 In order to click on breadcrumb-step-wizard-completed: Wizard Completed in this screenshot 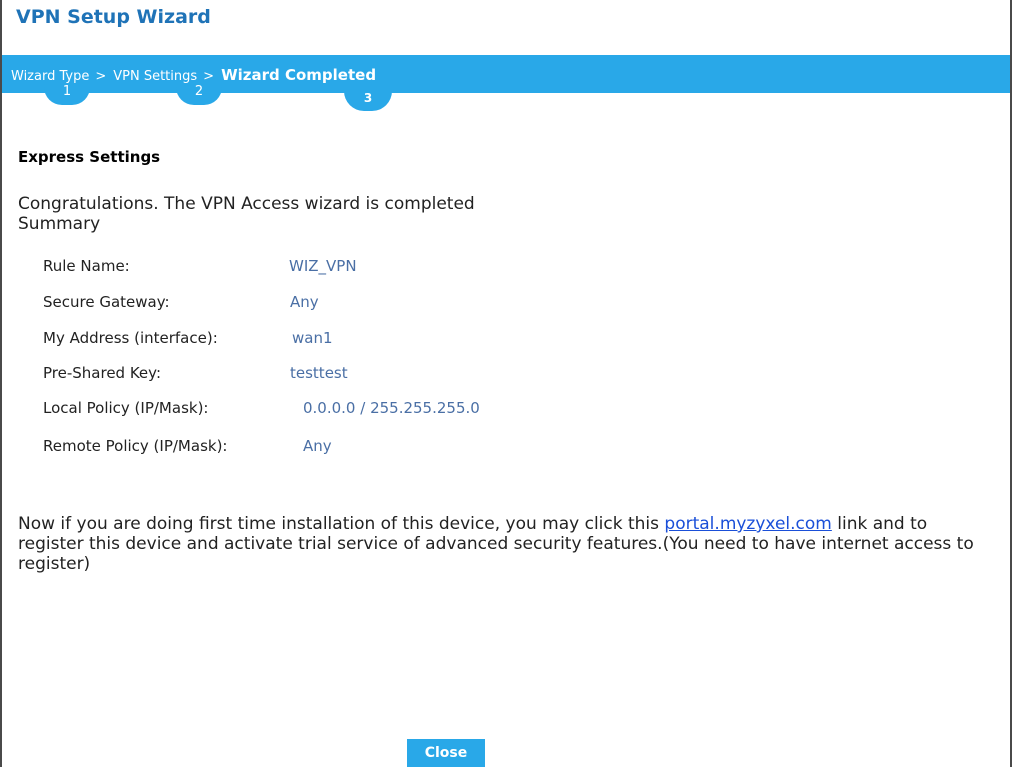, I will do `click(299, 75)`.